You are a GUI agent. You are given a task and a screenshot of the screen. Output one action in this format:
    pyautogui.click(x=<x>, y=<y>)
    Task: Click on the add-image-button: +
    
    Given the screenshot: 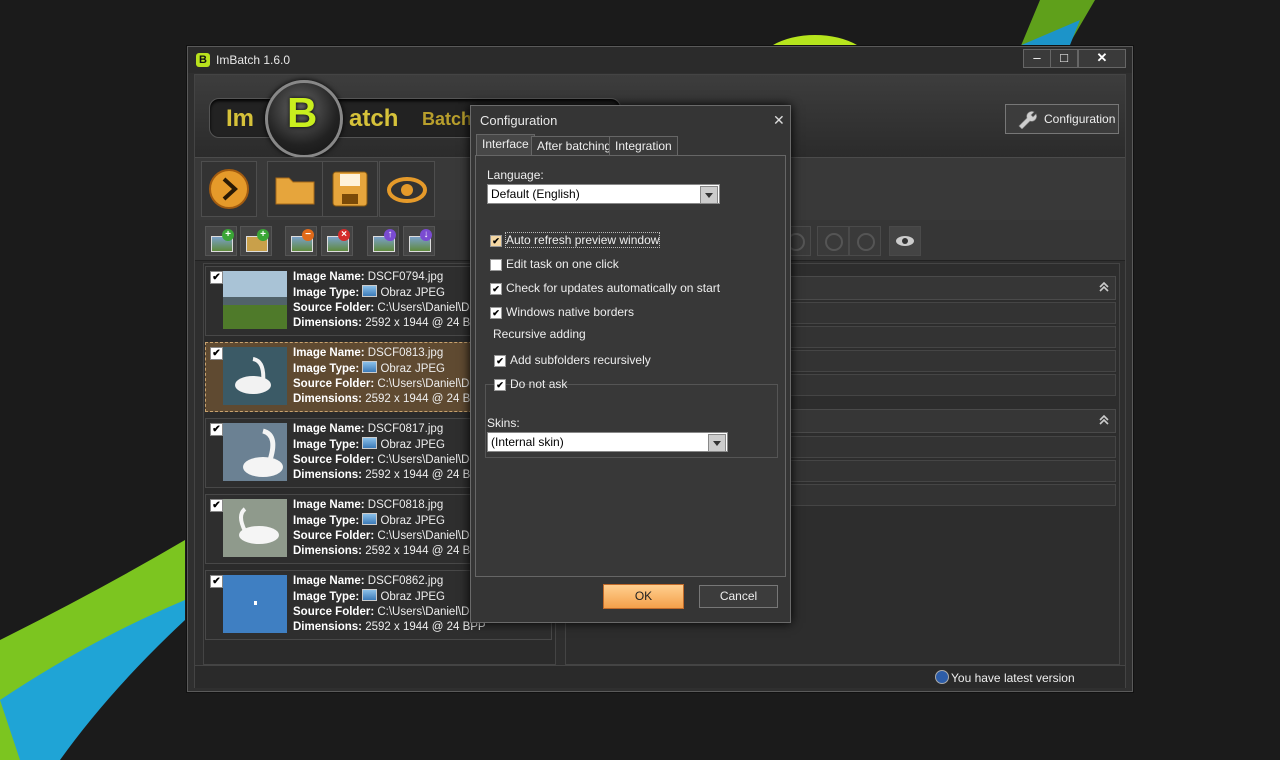 What is the action you would take?
    pyautogui.click(x=221, y=241)
    